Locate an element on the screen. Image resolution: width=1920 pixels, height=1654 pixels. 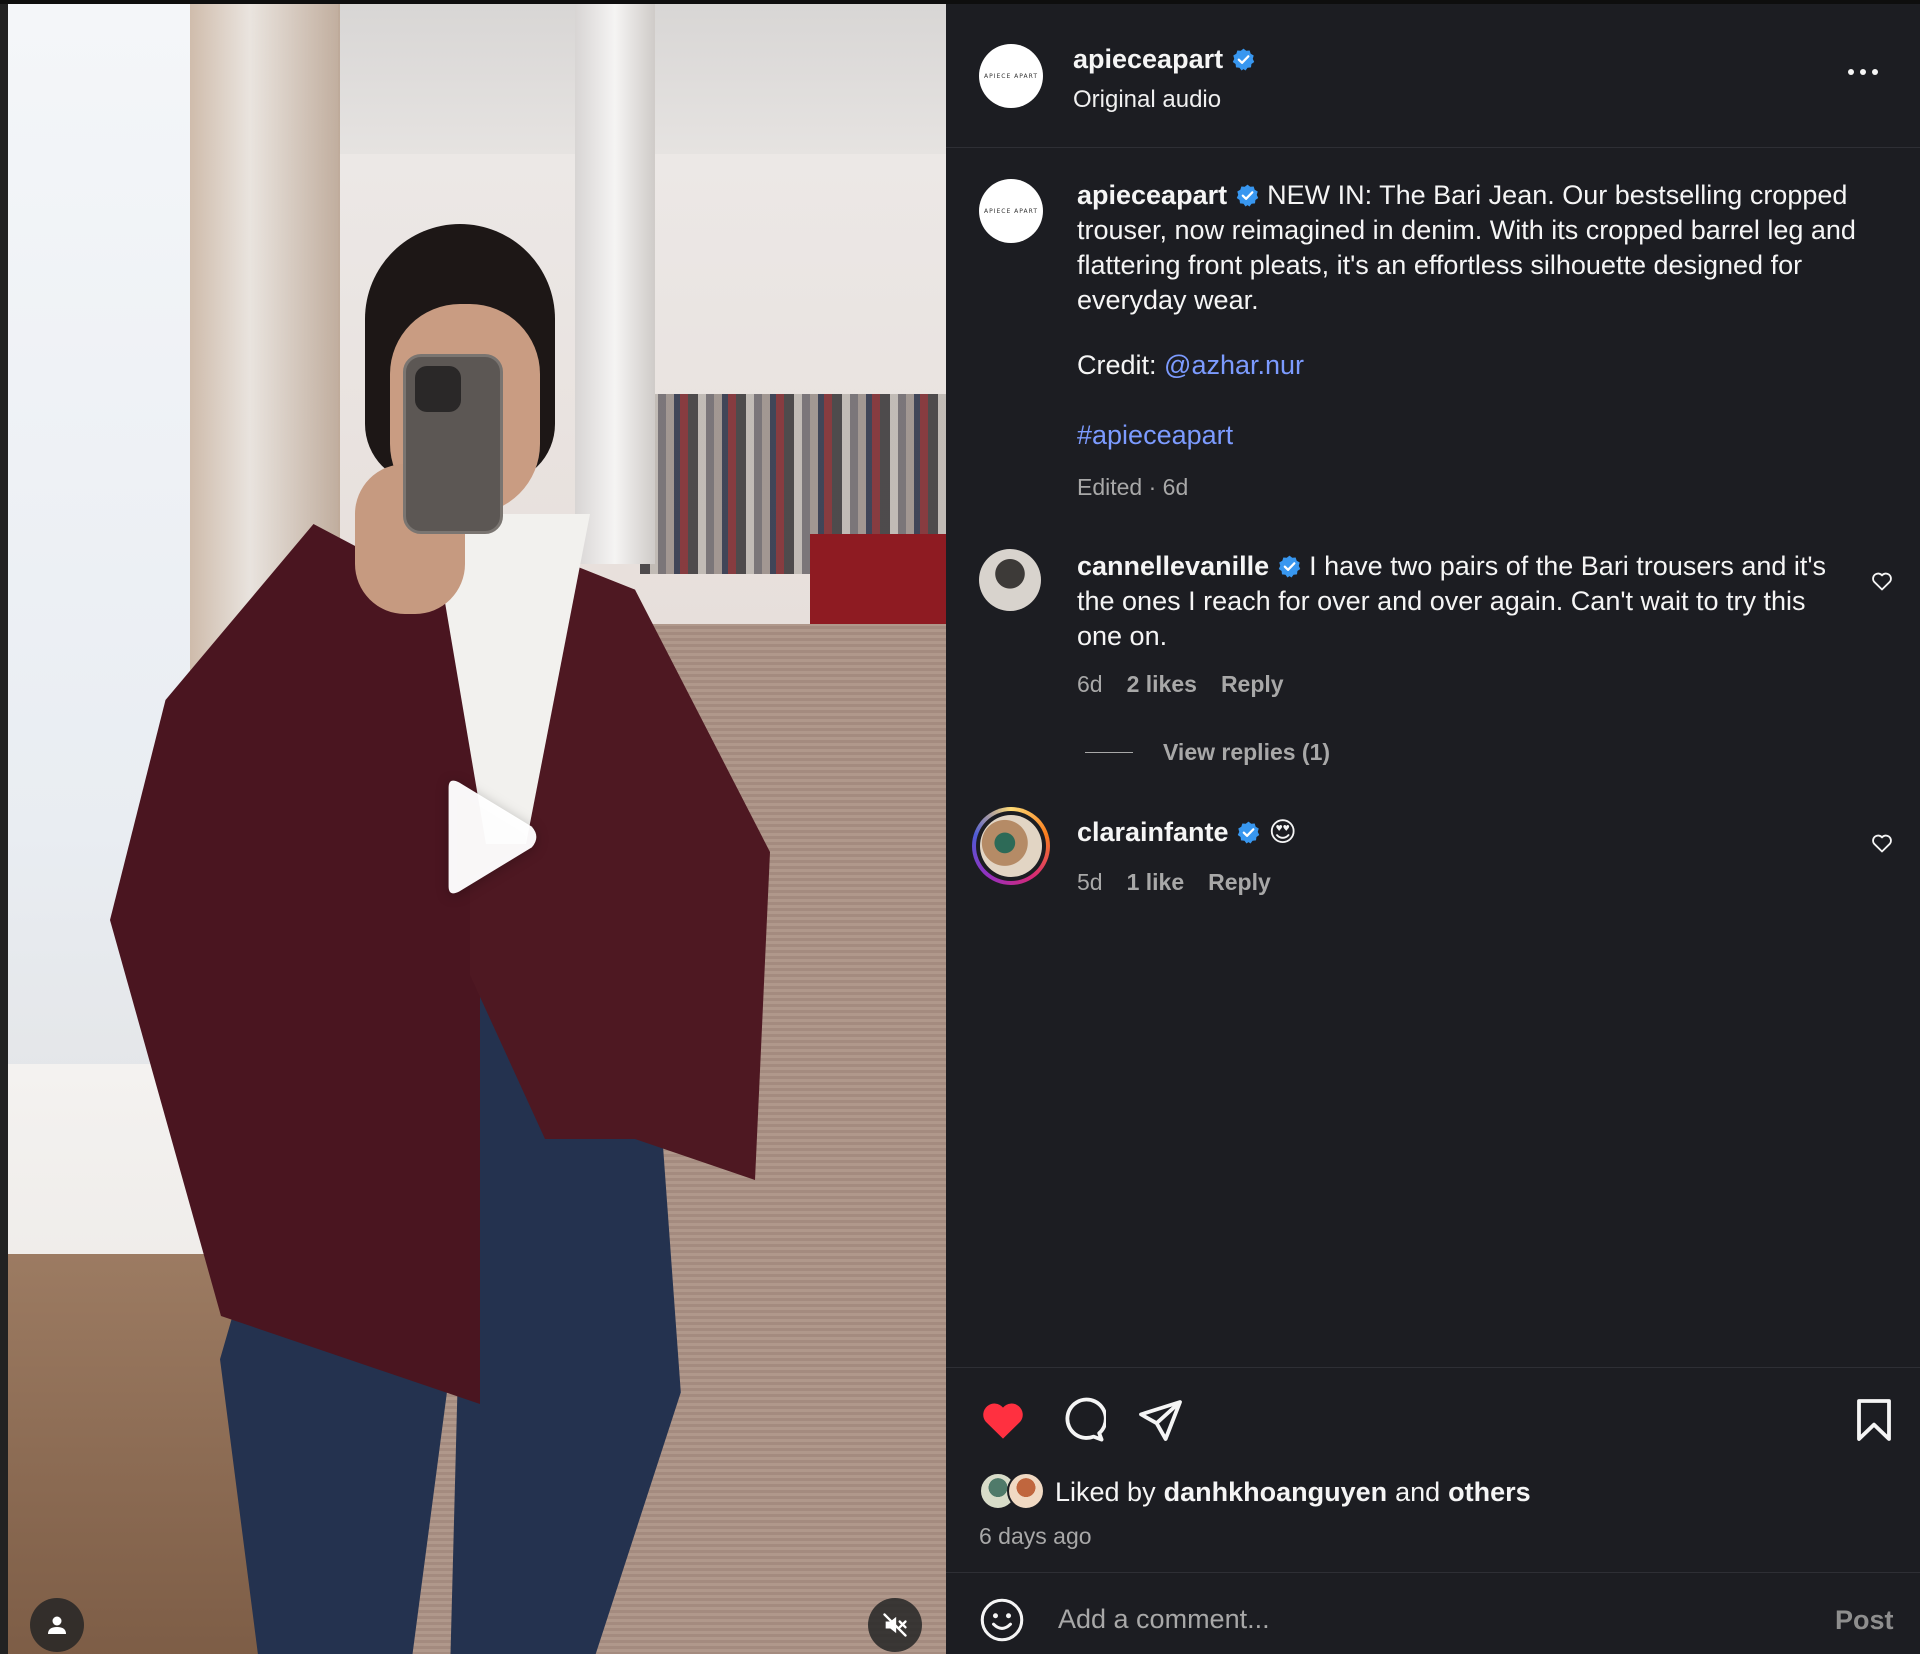
view-replies-label: View replies (1) is located at coordinates (1247, 752).